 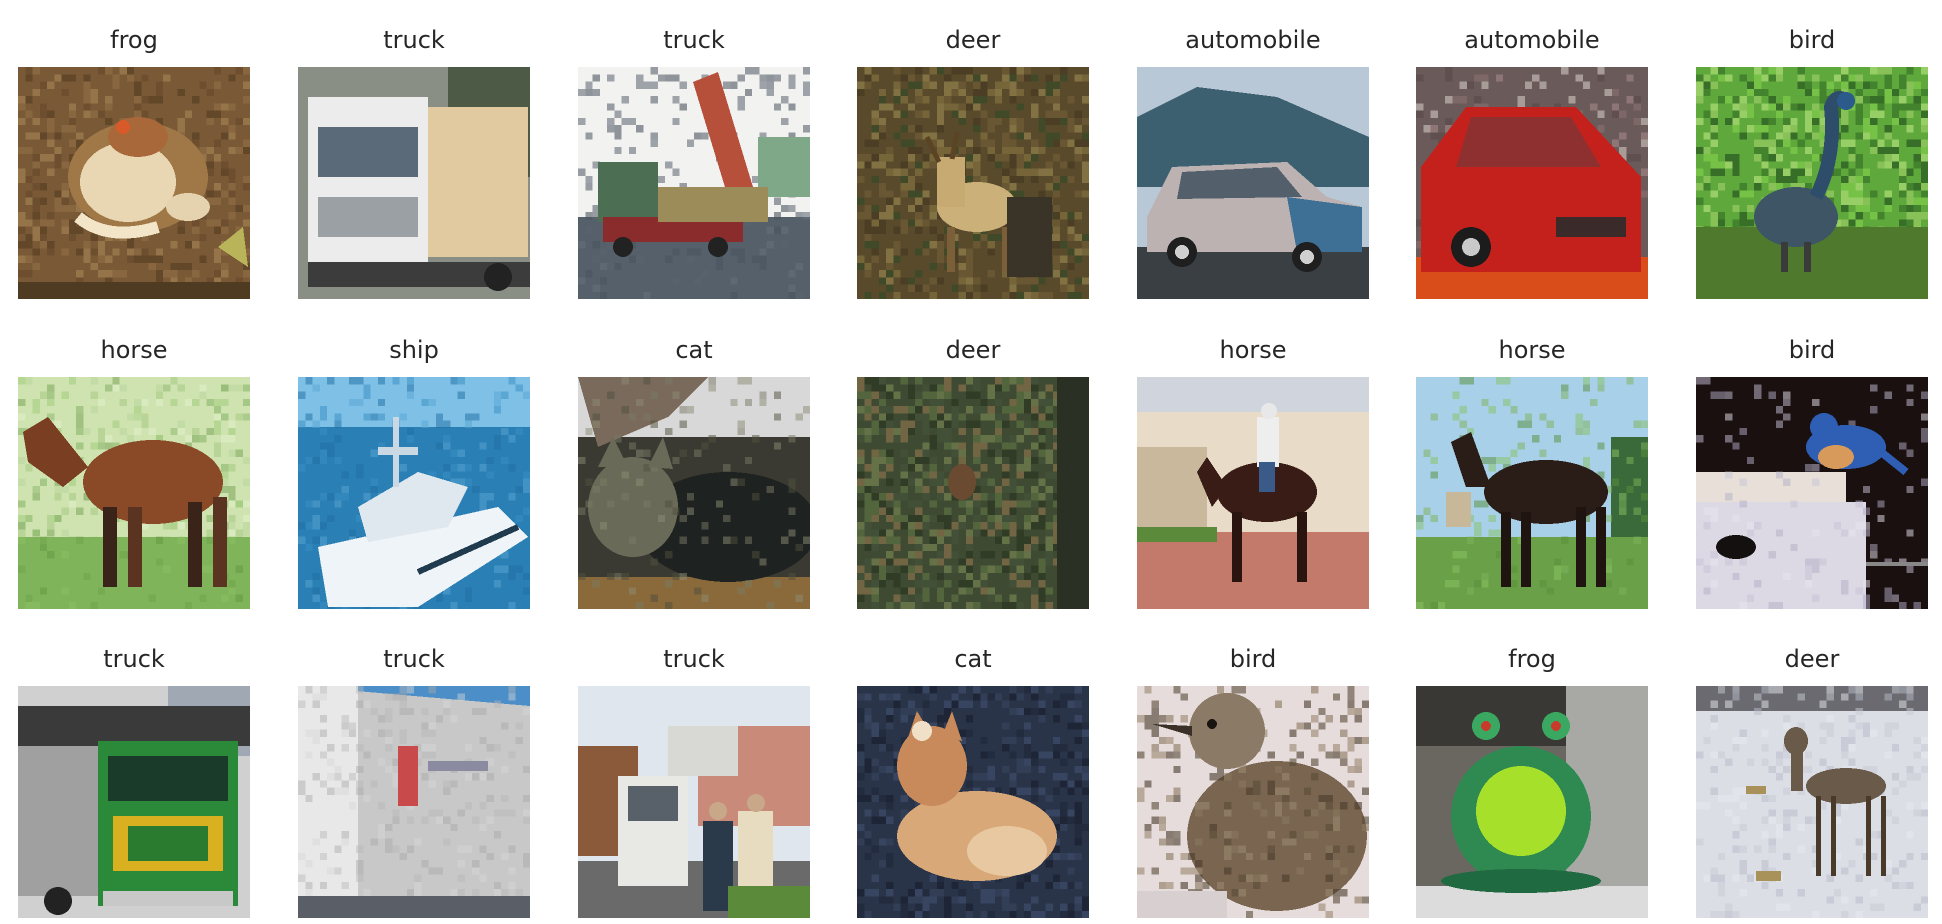 What do you see at coordinates (1812, 493) in the screenshot?
I see `bird-blue-image` at bounding box center [1812, 493].